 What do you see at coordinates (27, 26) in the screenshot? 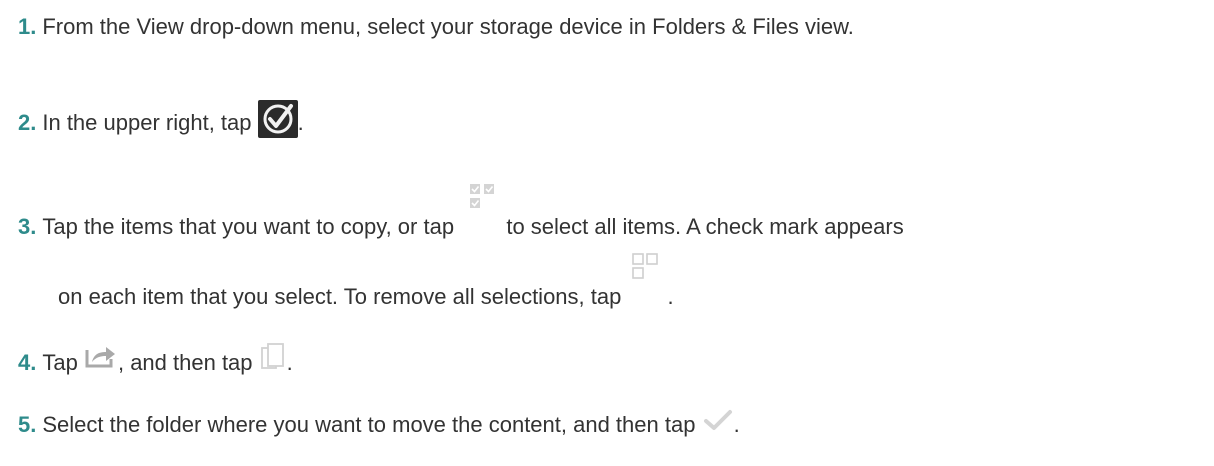
I see `step-number: 1.` at bounding box center [27, 26].